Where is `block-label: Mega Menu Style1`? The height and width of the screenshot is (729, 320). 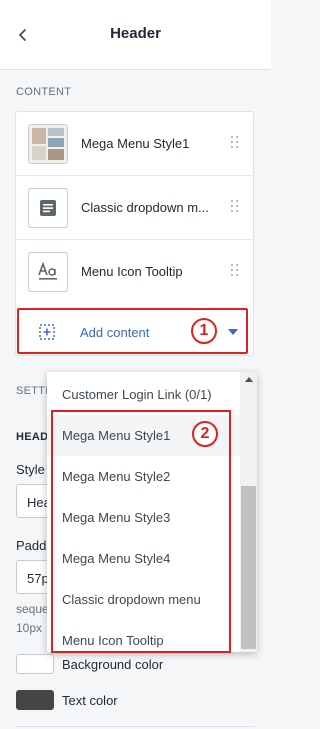 block-label: Mega Menu Style1 is located at coordinates (135, 143).